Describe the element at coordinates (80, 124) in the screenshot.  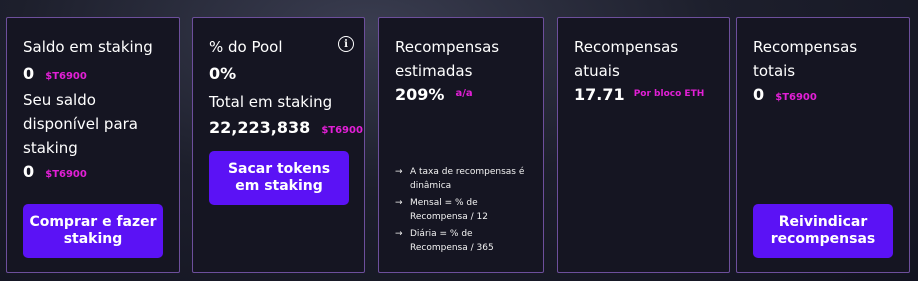
I see `available-balance-label: Seu saldo disponível para staking` at that location.